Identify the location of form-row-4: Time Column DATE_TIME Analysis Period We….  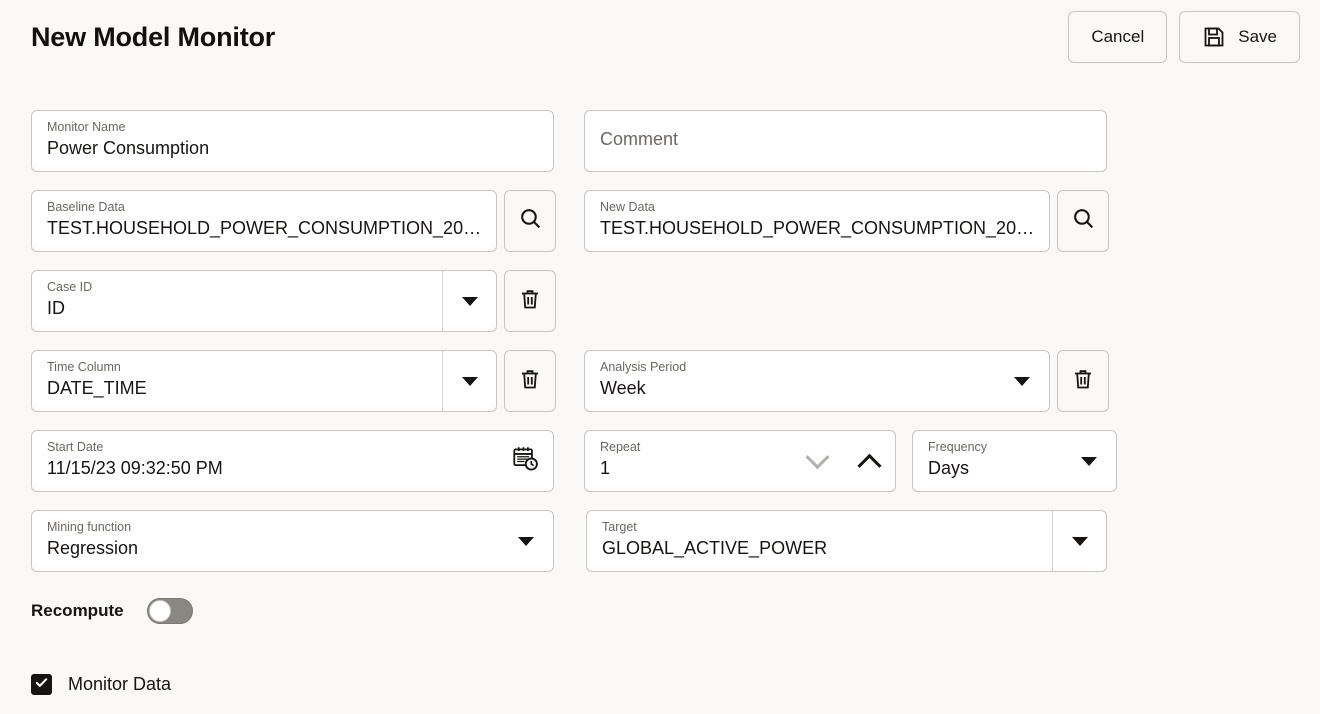
(660, 390).